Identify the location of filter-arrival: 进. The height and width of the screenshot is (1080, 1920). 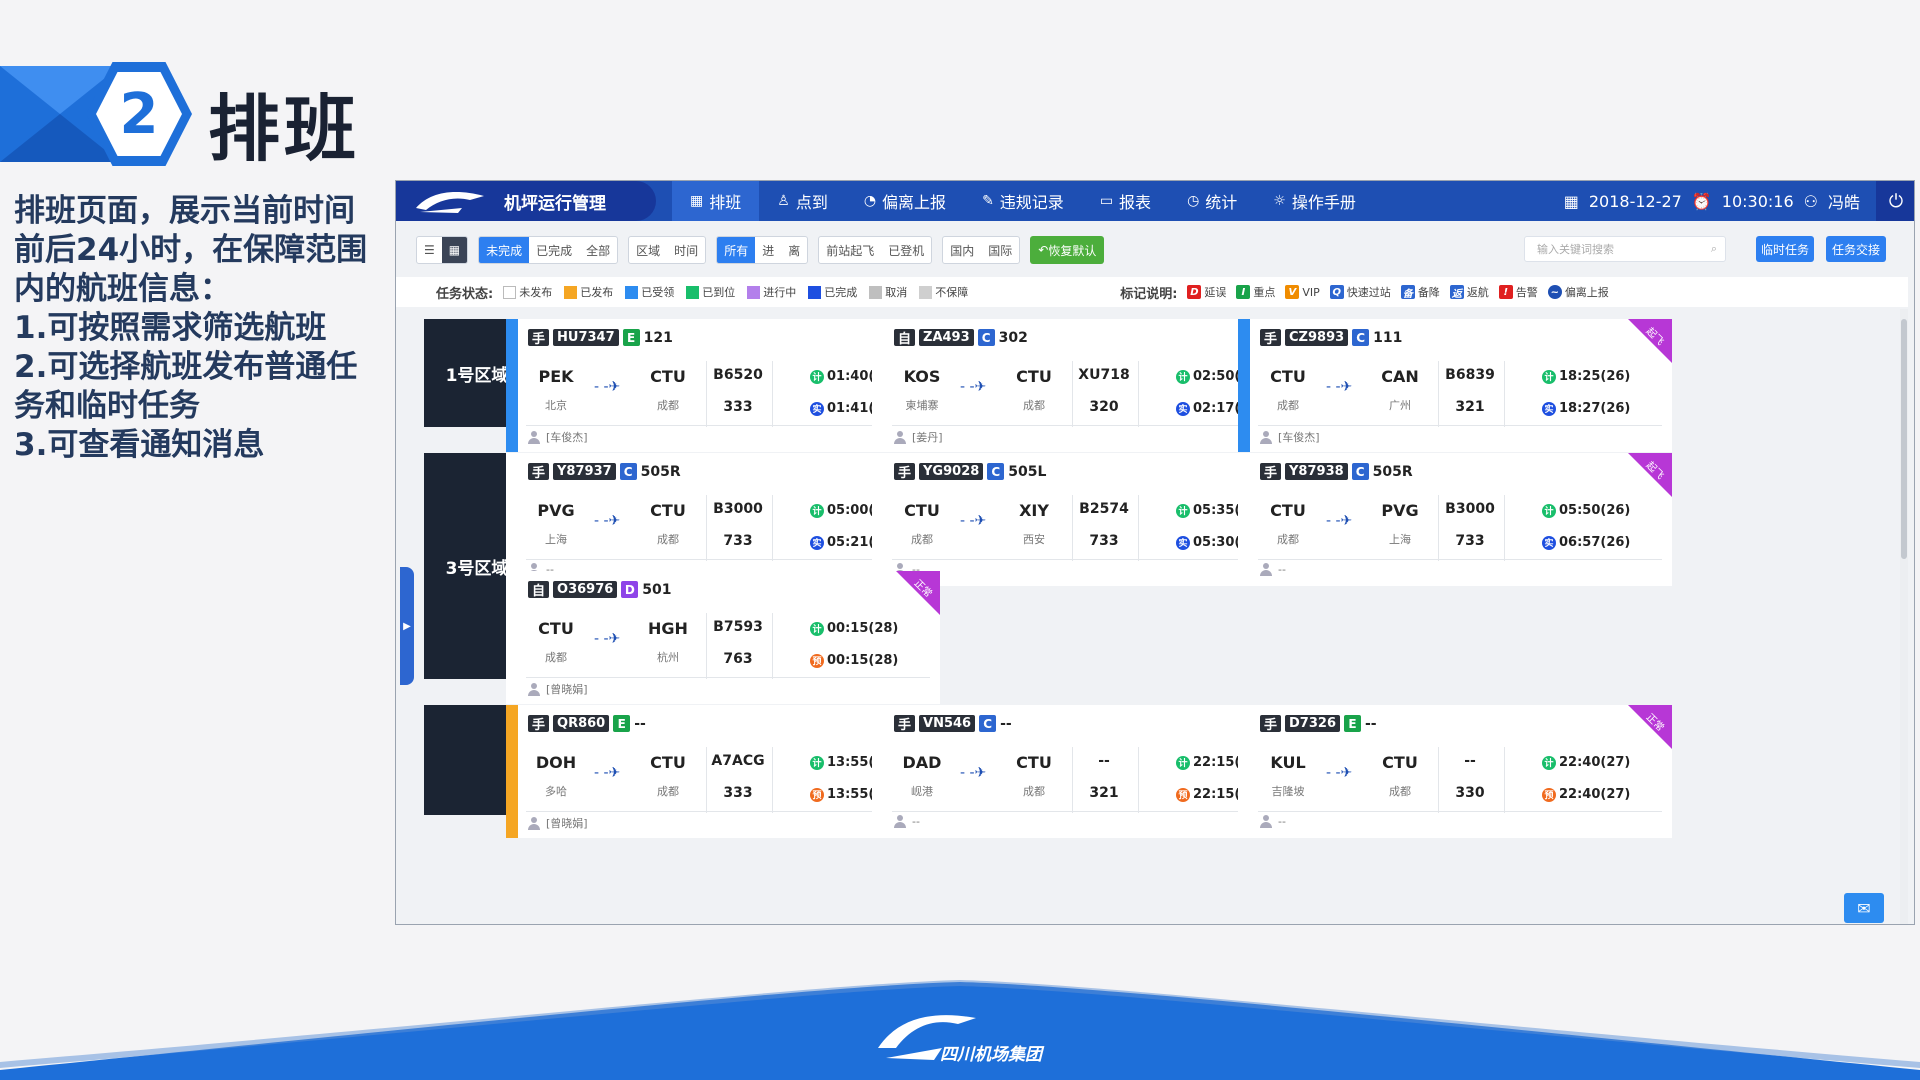
(768, 250).